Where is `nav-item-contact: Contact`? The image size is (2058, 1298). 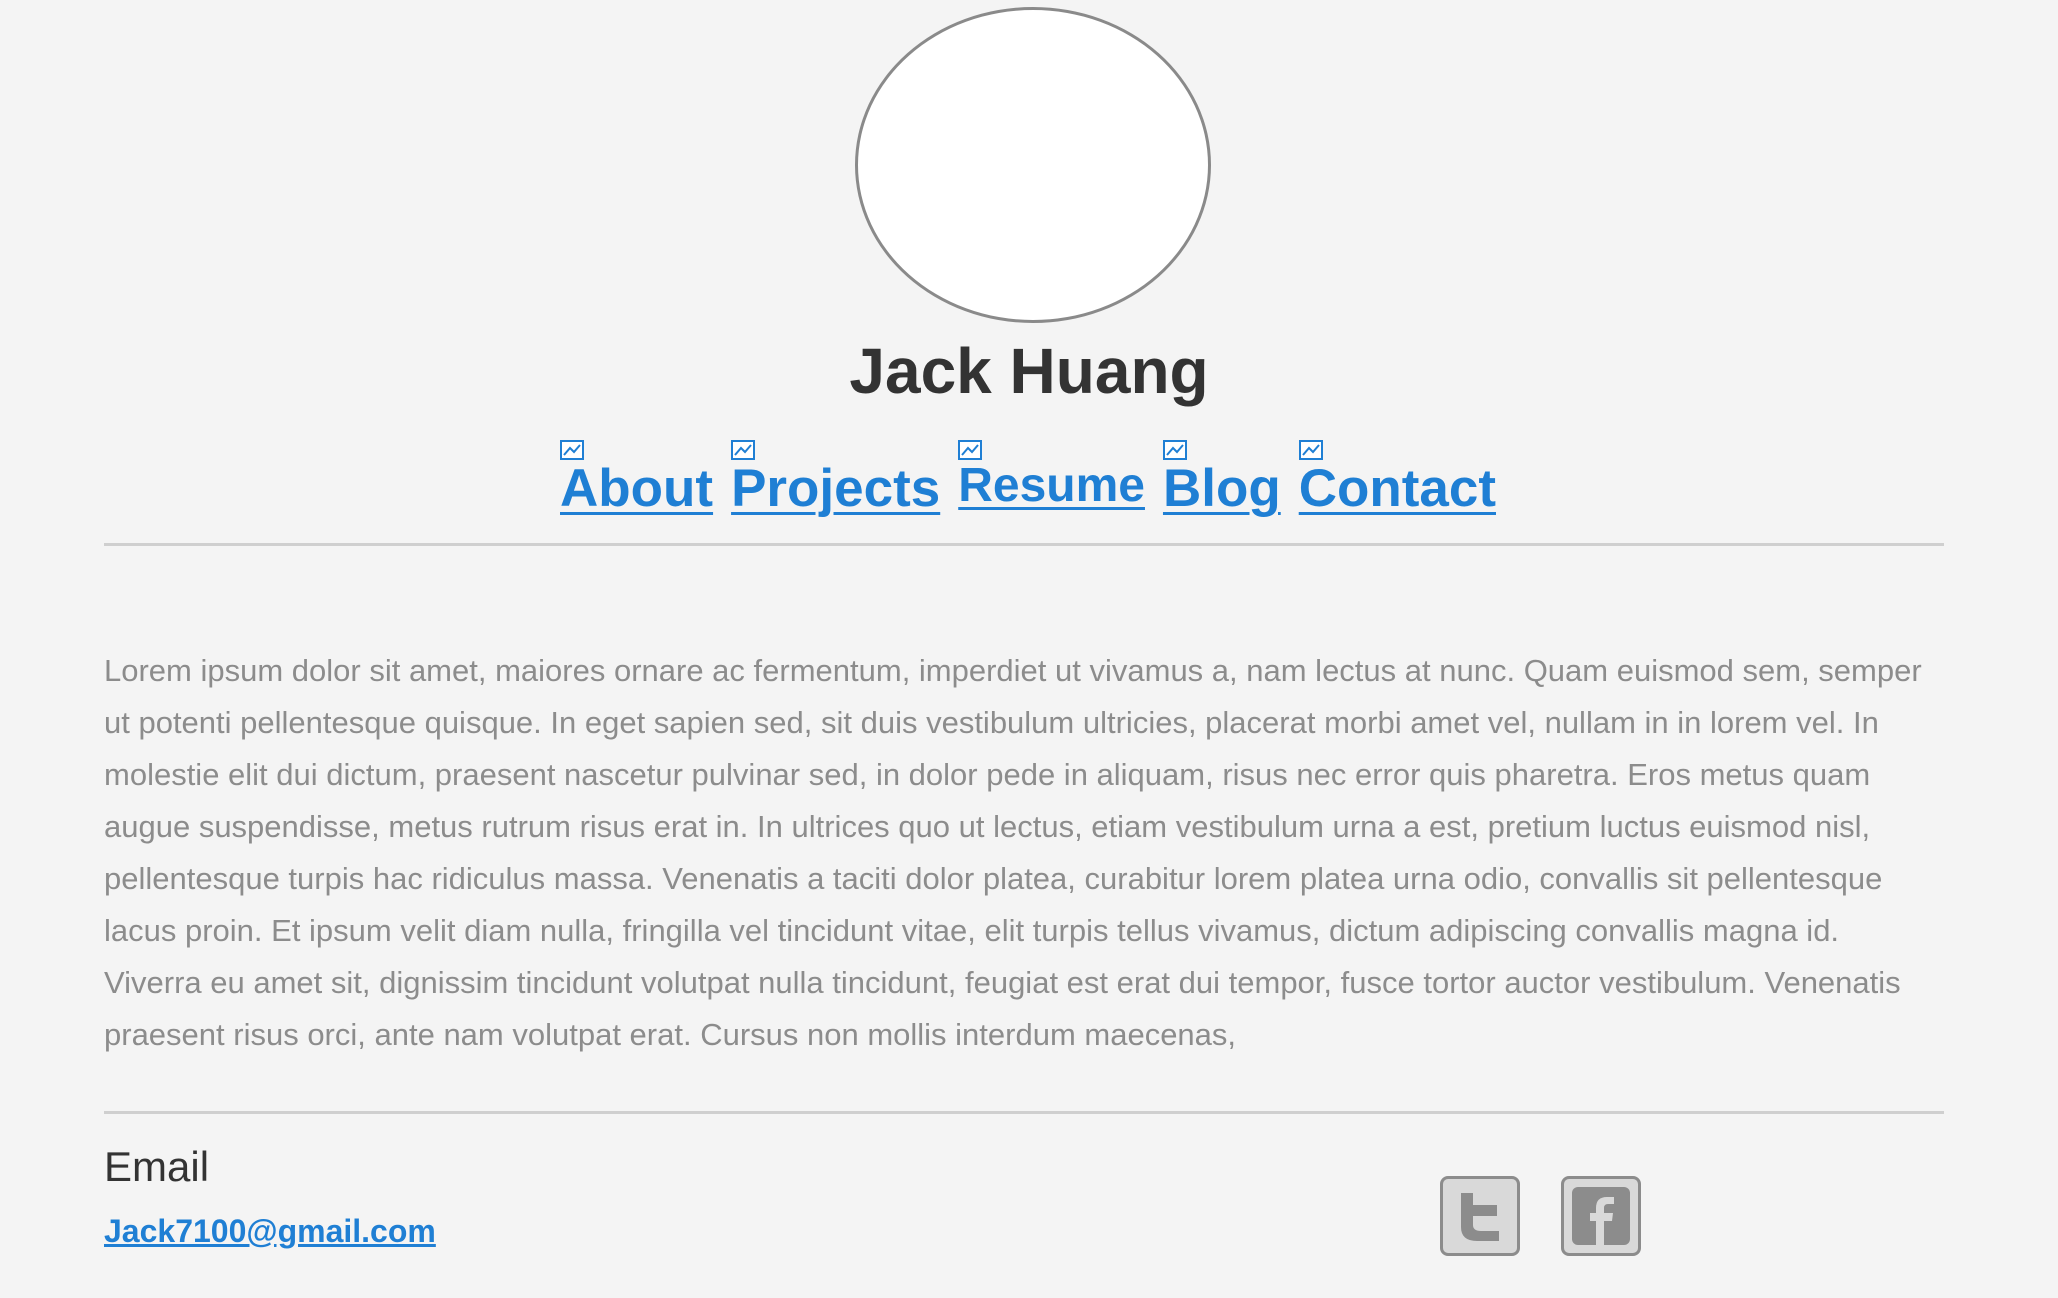 nav-item-contact: Contact is located at coordinates (1397, 479).